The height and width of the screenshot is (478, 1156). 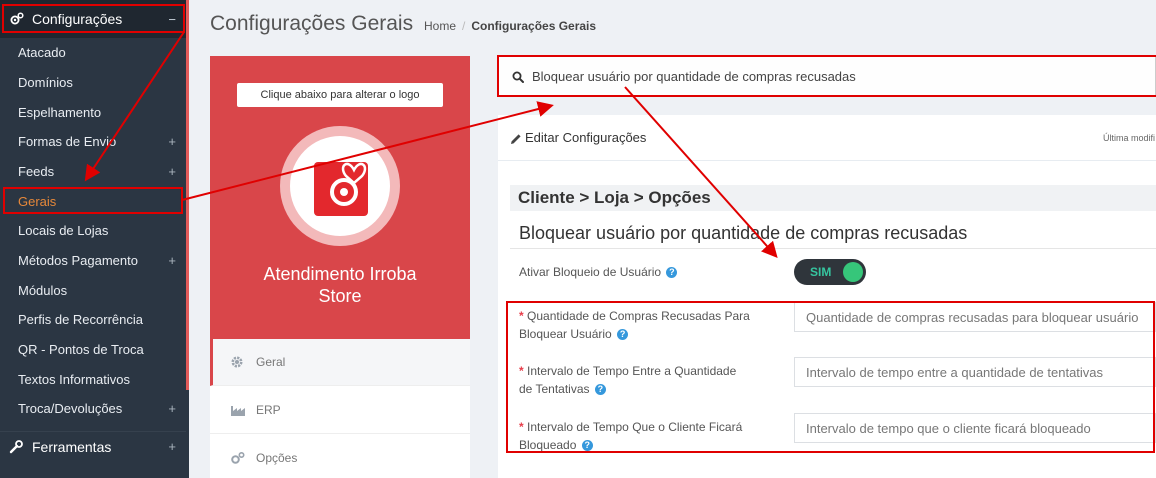 I want to click on sidebar-item-label: Métodos Pagamento, so click(x=78, y=260).